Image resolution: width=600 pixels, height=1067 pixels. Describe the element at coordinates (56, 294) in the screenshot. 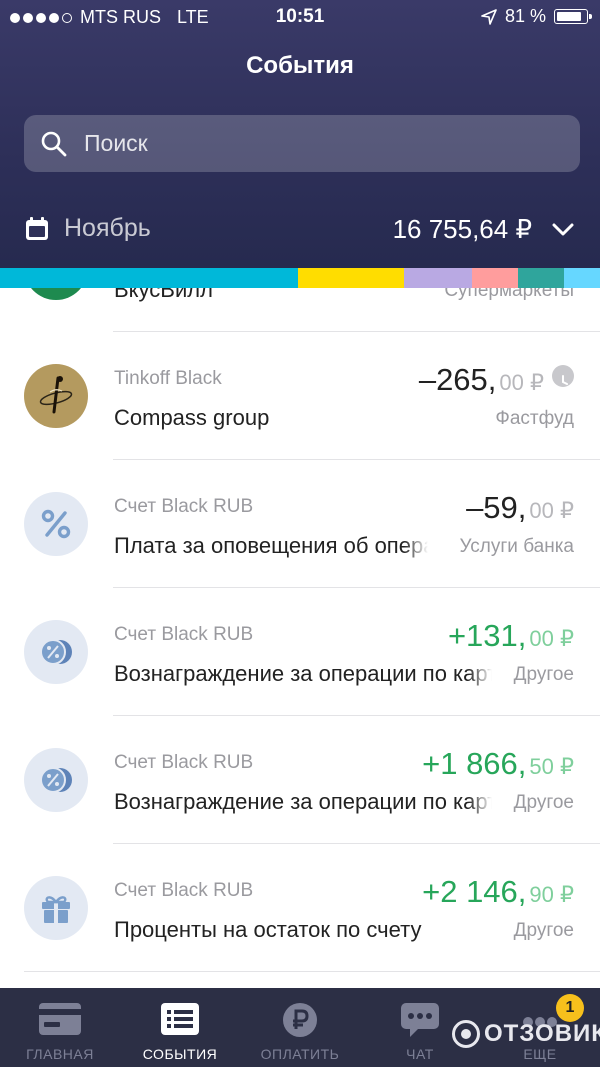

I see `merchant-logo` at that location.